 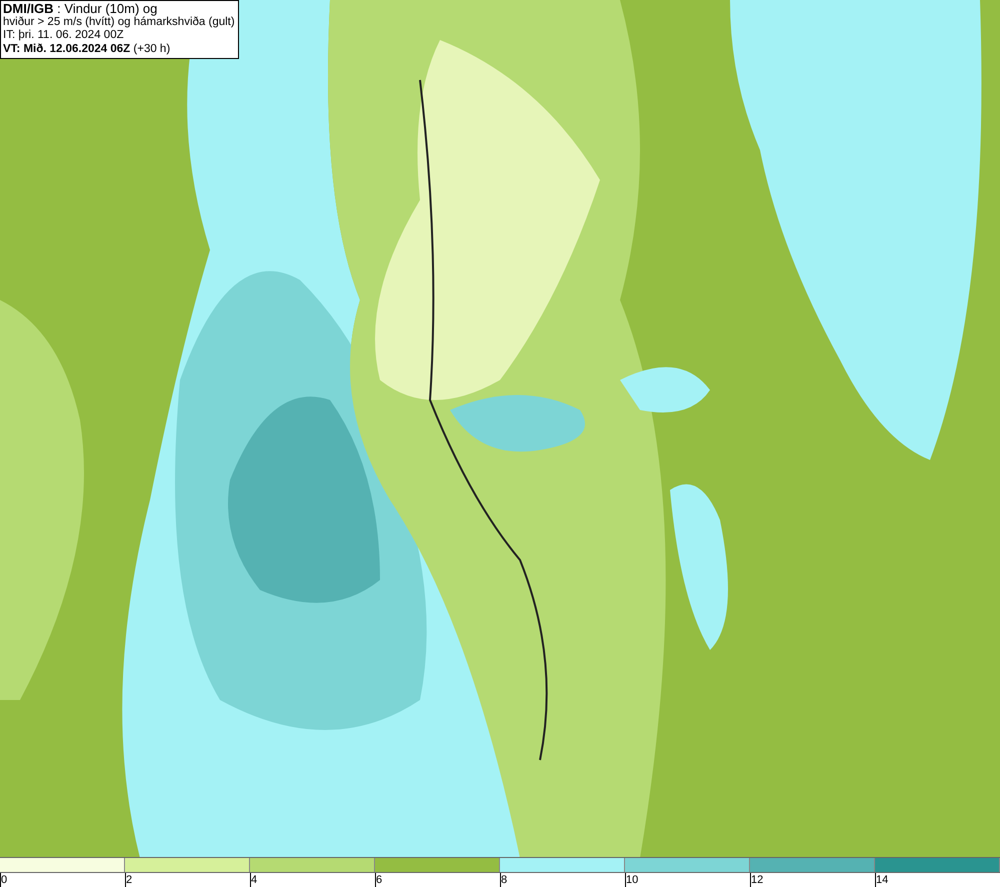 I want to click on info-text: DMI/IGB : Vindur (10m) og, so click(x=80, y=9).